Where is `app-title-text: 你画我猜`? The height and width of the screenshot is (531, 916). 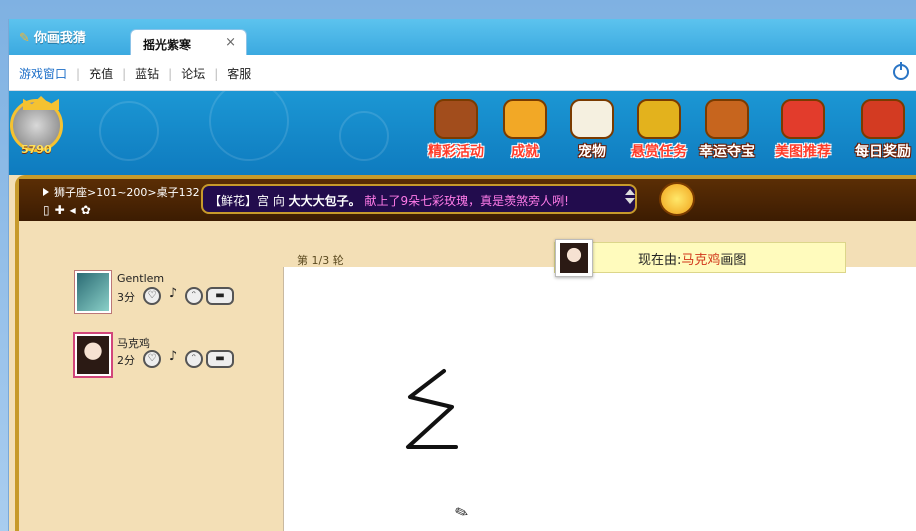
app-title-text: 你画我猜 is located at coordinates (59, 38).